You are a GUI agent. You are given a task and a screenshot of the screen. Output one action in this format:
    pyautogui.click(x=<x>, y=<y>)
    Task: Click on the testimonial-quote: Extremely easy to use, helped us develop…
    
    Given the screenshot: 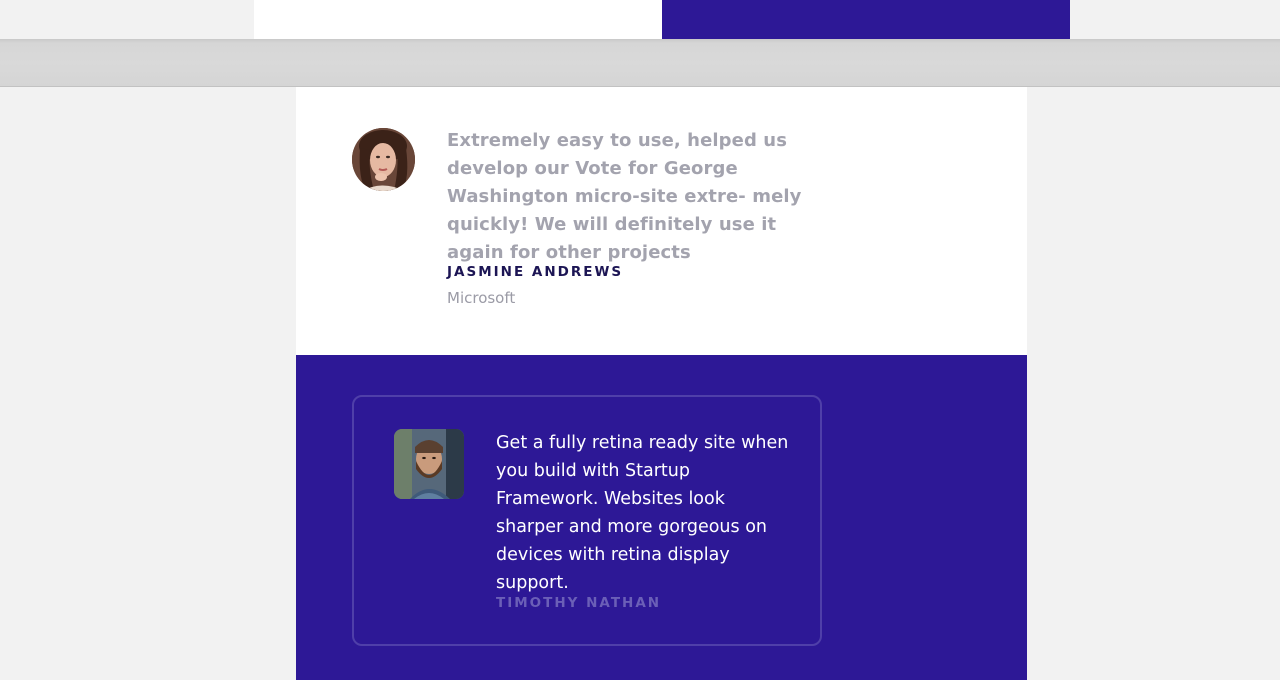 What is the action you would take?
    pyautogui.click(x=624, y=196)
    